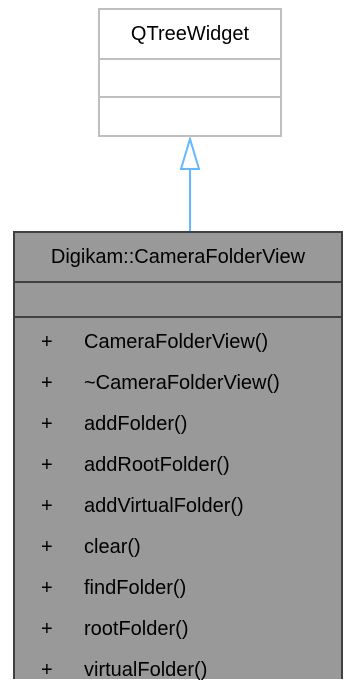  I want to click on method-row: + rootFolder(), so click(178, 629).